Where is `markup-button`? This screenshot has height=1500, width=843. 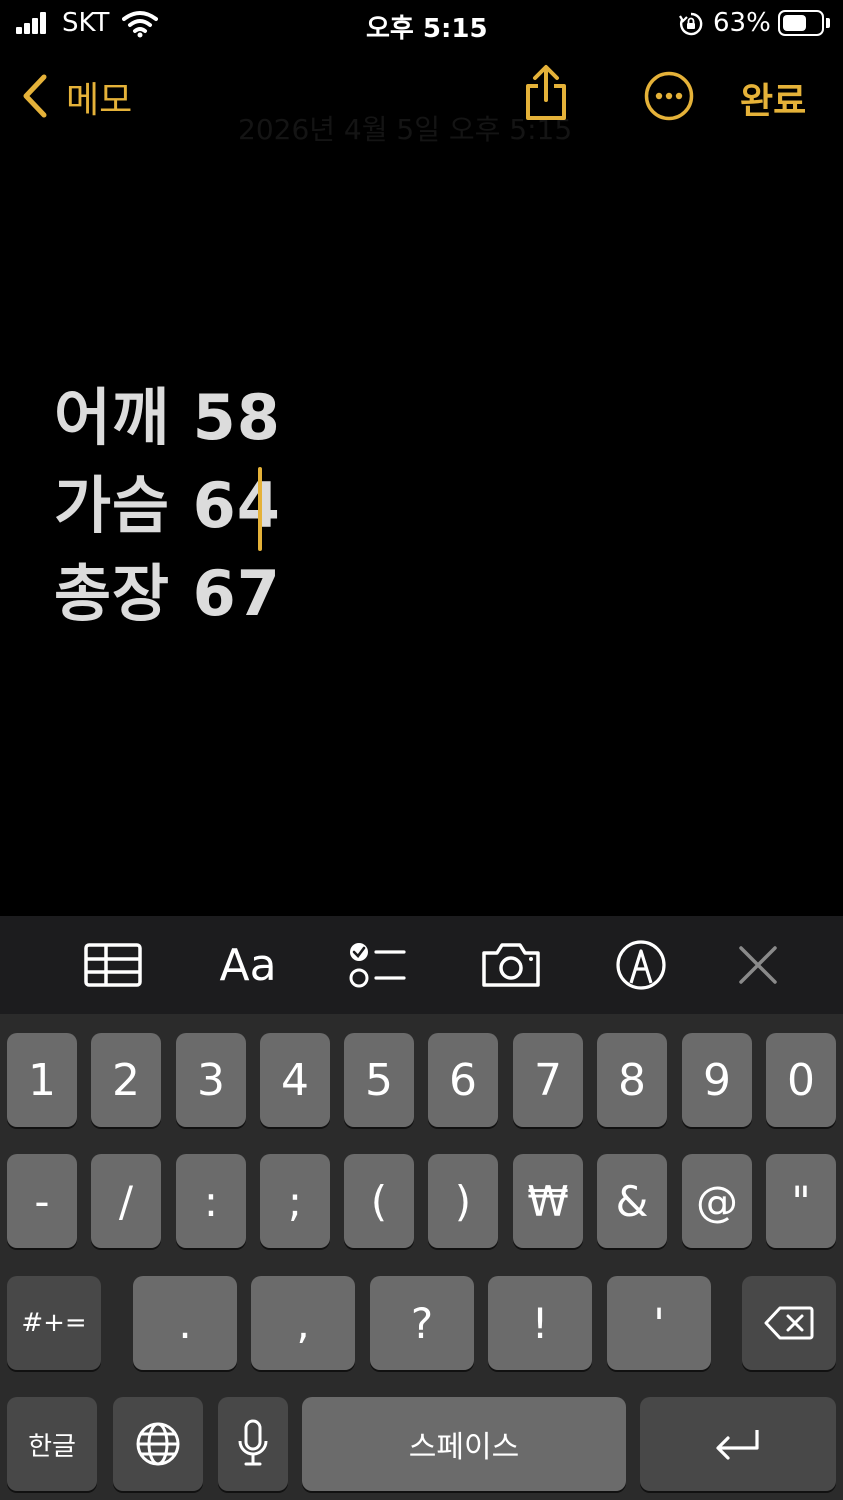 markup-button is located at coordinates (641, 965).